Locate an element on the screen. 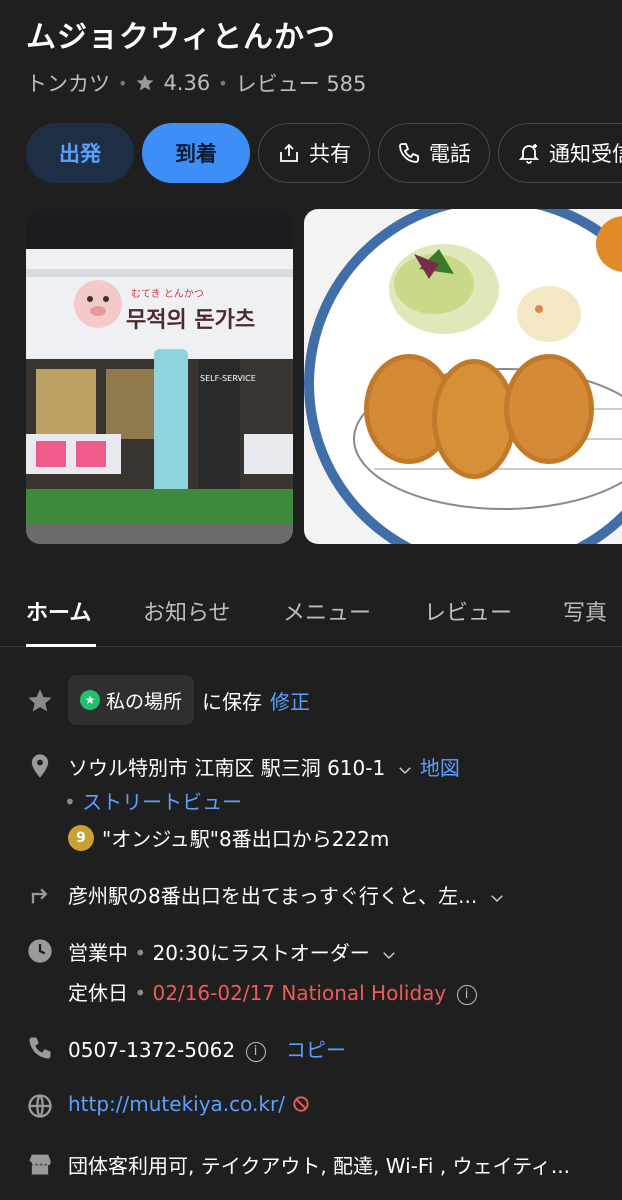  address-text: ソウル特別市 江南区 駅三洞 610-1 is located at coordinates (226, 768).